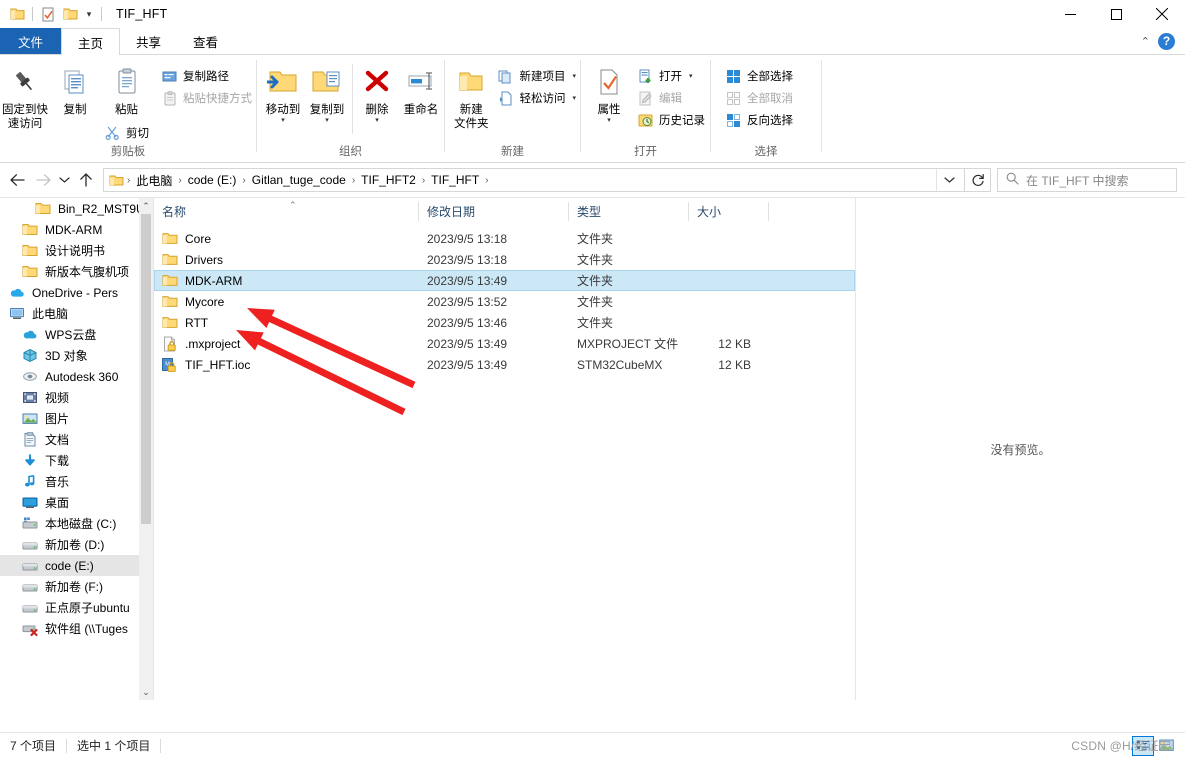  What do you see at coordinates (299, 180) in the screenshot?
I see `breadcrumb-item-2: Gitlan_tuge_code` at bounding box center [299, 180].